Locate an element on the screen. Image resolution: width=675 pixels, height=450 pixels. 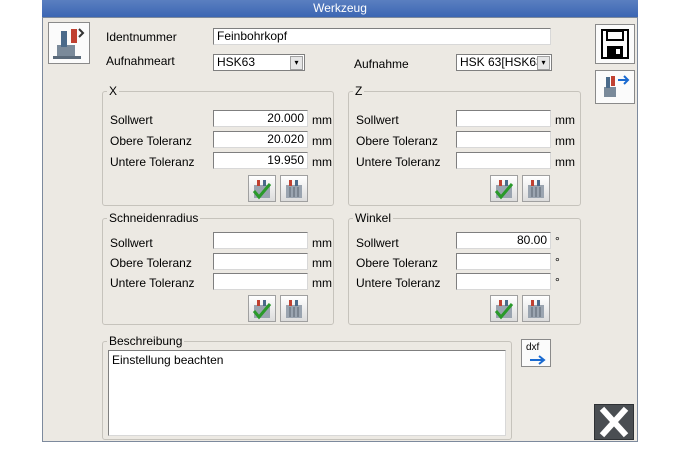
sr-obere-label: Obere Toleranz is located at coordinates (151, 263).